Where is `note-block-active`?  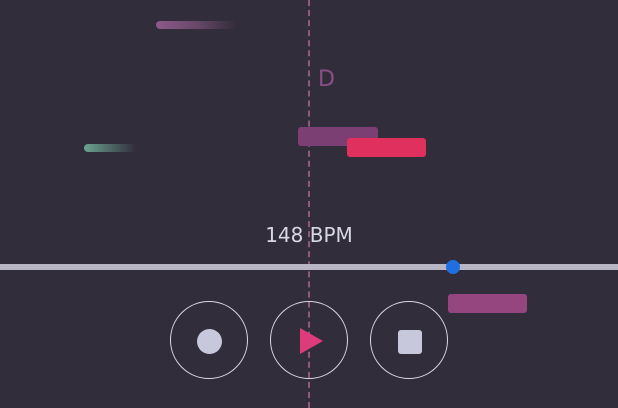
note-block-active is located at coordinates (386, 147).